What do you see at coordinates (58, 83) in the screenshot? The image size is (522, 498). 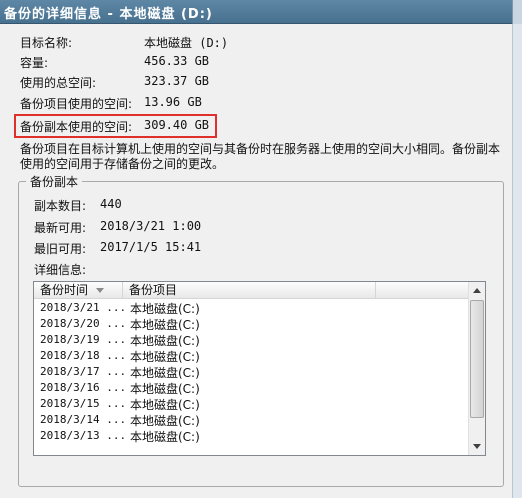 I see `total-used-label: 使用的总空间:` at bounding box center [58, 83].